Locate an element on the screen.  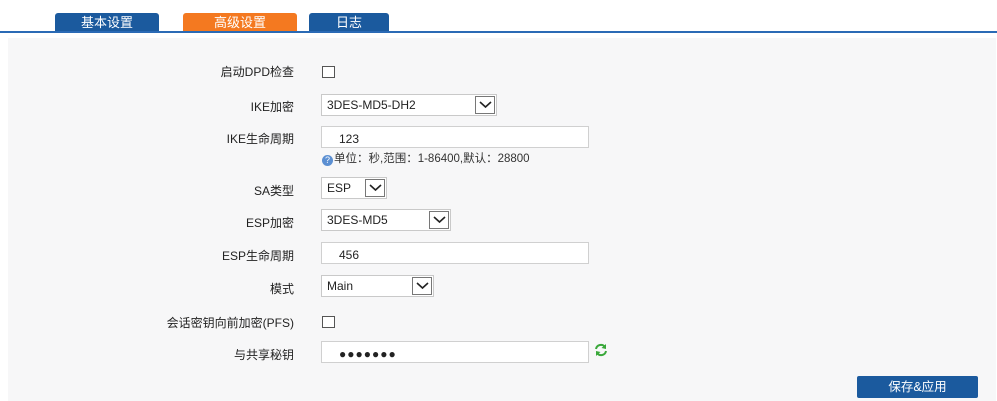
esp-encrypt-select: 3DES-MD5 is located at coordinates (386, 220).